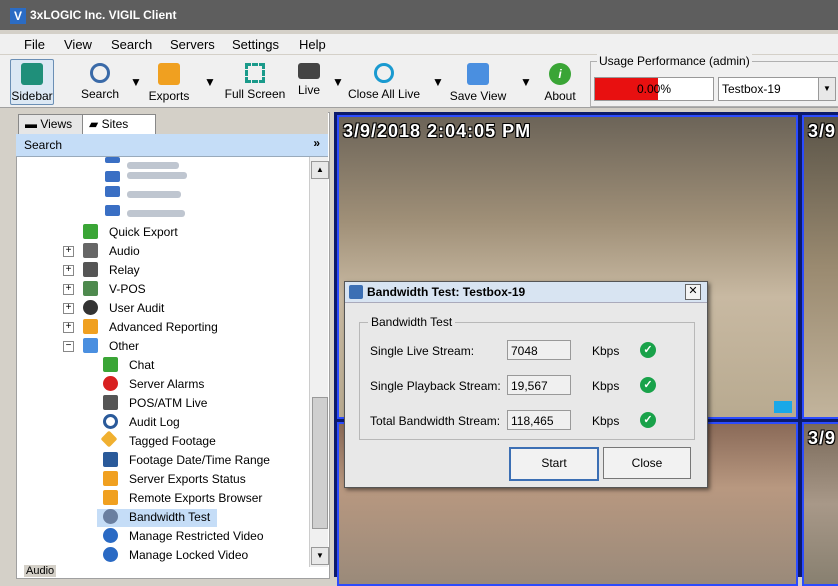  I want to click on tree-item-label: Other, so click(124, 346).